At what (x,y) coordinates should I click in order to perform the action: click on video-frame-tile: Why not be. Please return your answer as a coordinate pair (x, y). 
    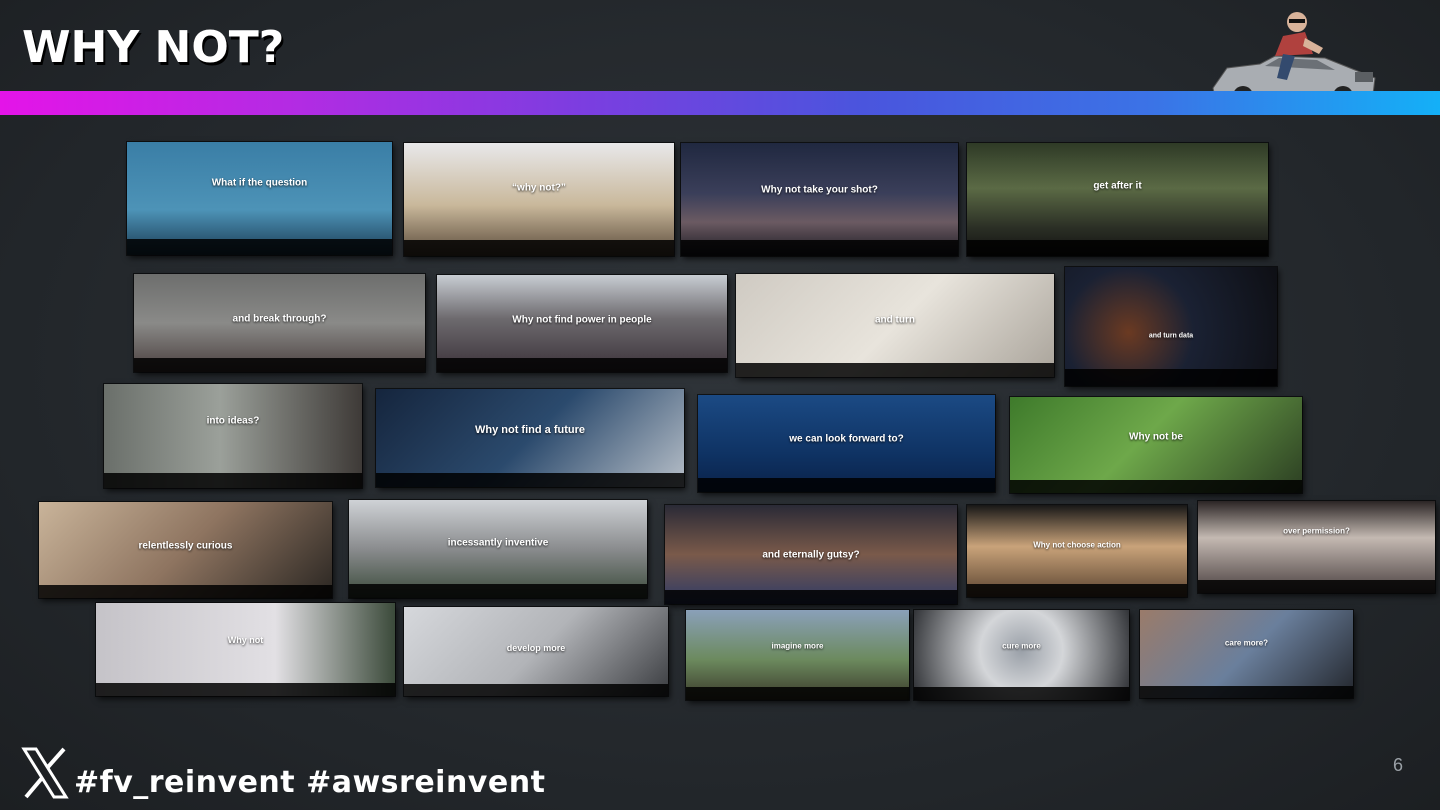
    Looking at the image, I should click on (1156, 445).